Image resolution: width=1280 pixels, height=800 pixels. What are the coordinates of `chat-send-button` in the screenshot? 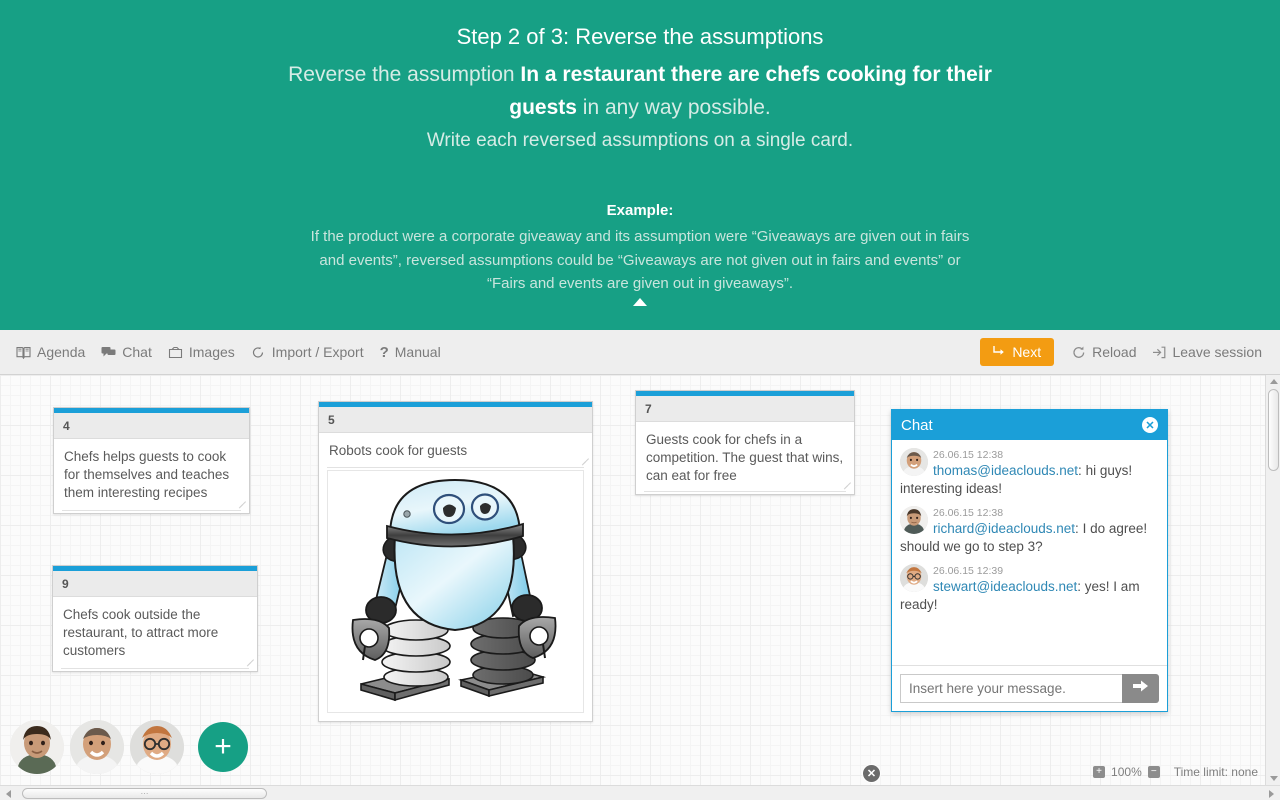 It's located at (1140, 688).